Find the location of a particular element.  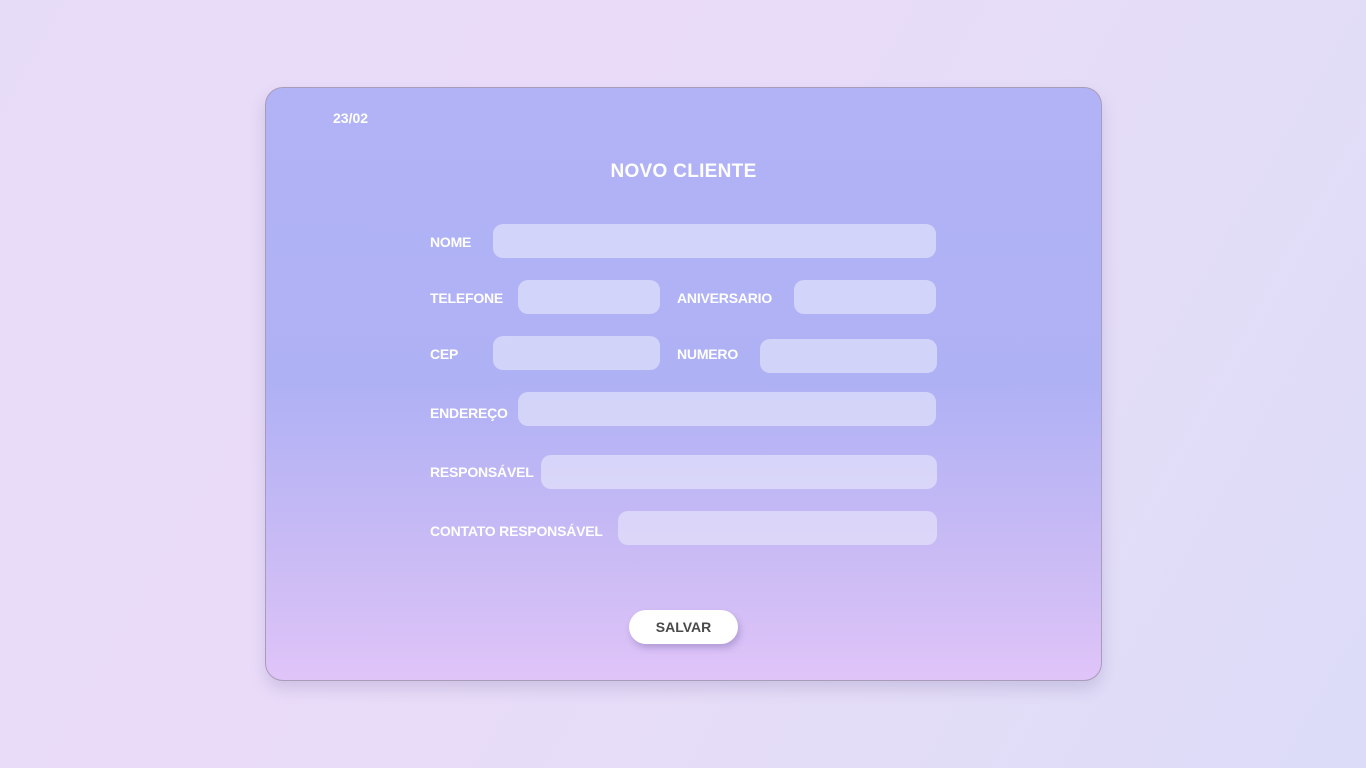

cep-label: CEP is located at coordinates (444, 354).